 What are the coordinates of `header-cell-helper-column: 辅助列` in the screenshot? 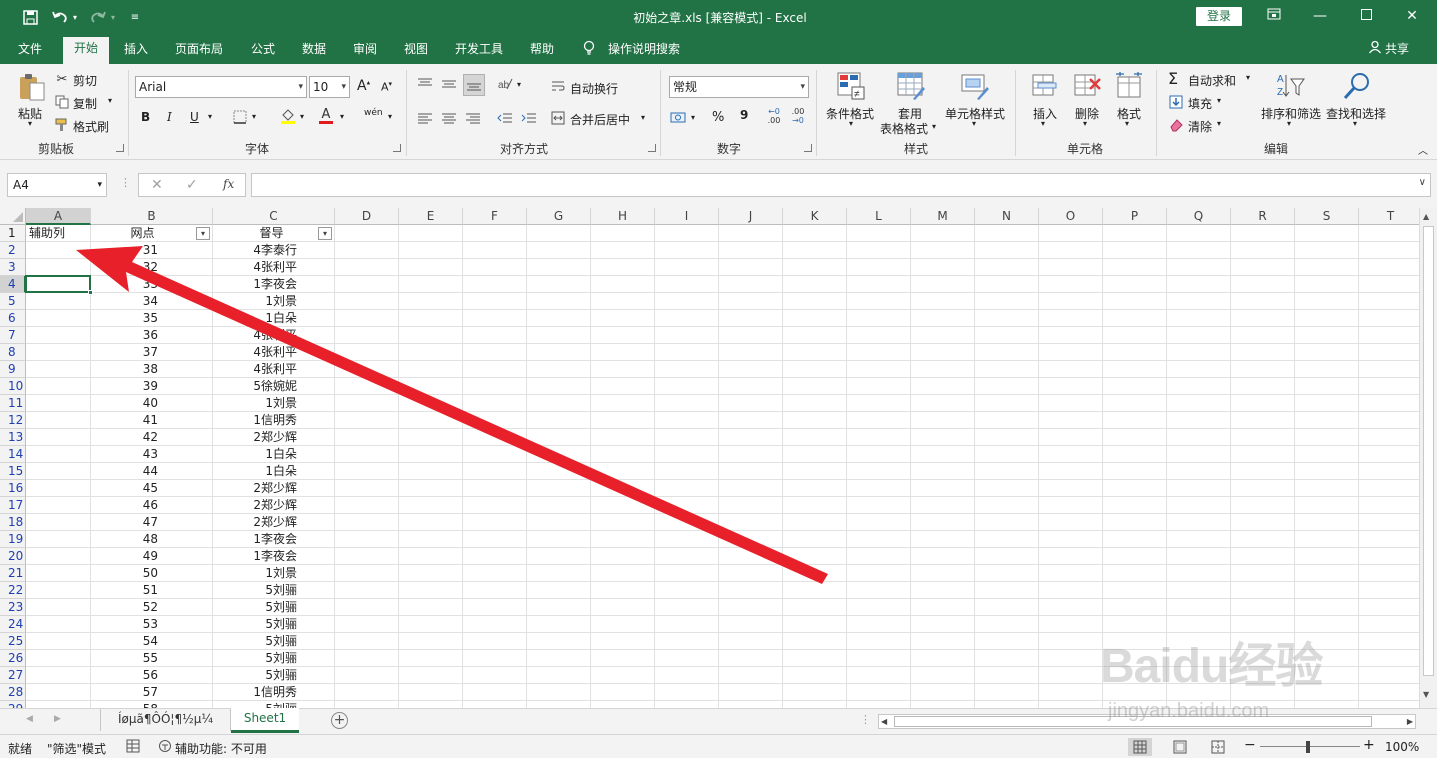 It's located at (58, 233).